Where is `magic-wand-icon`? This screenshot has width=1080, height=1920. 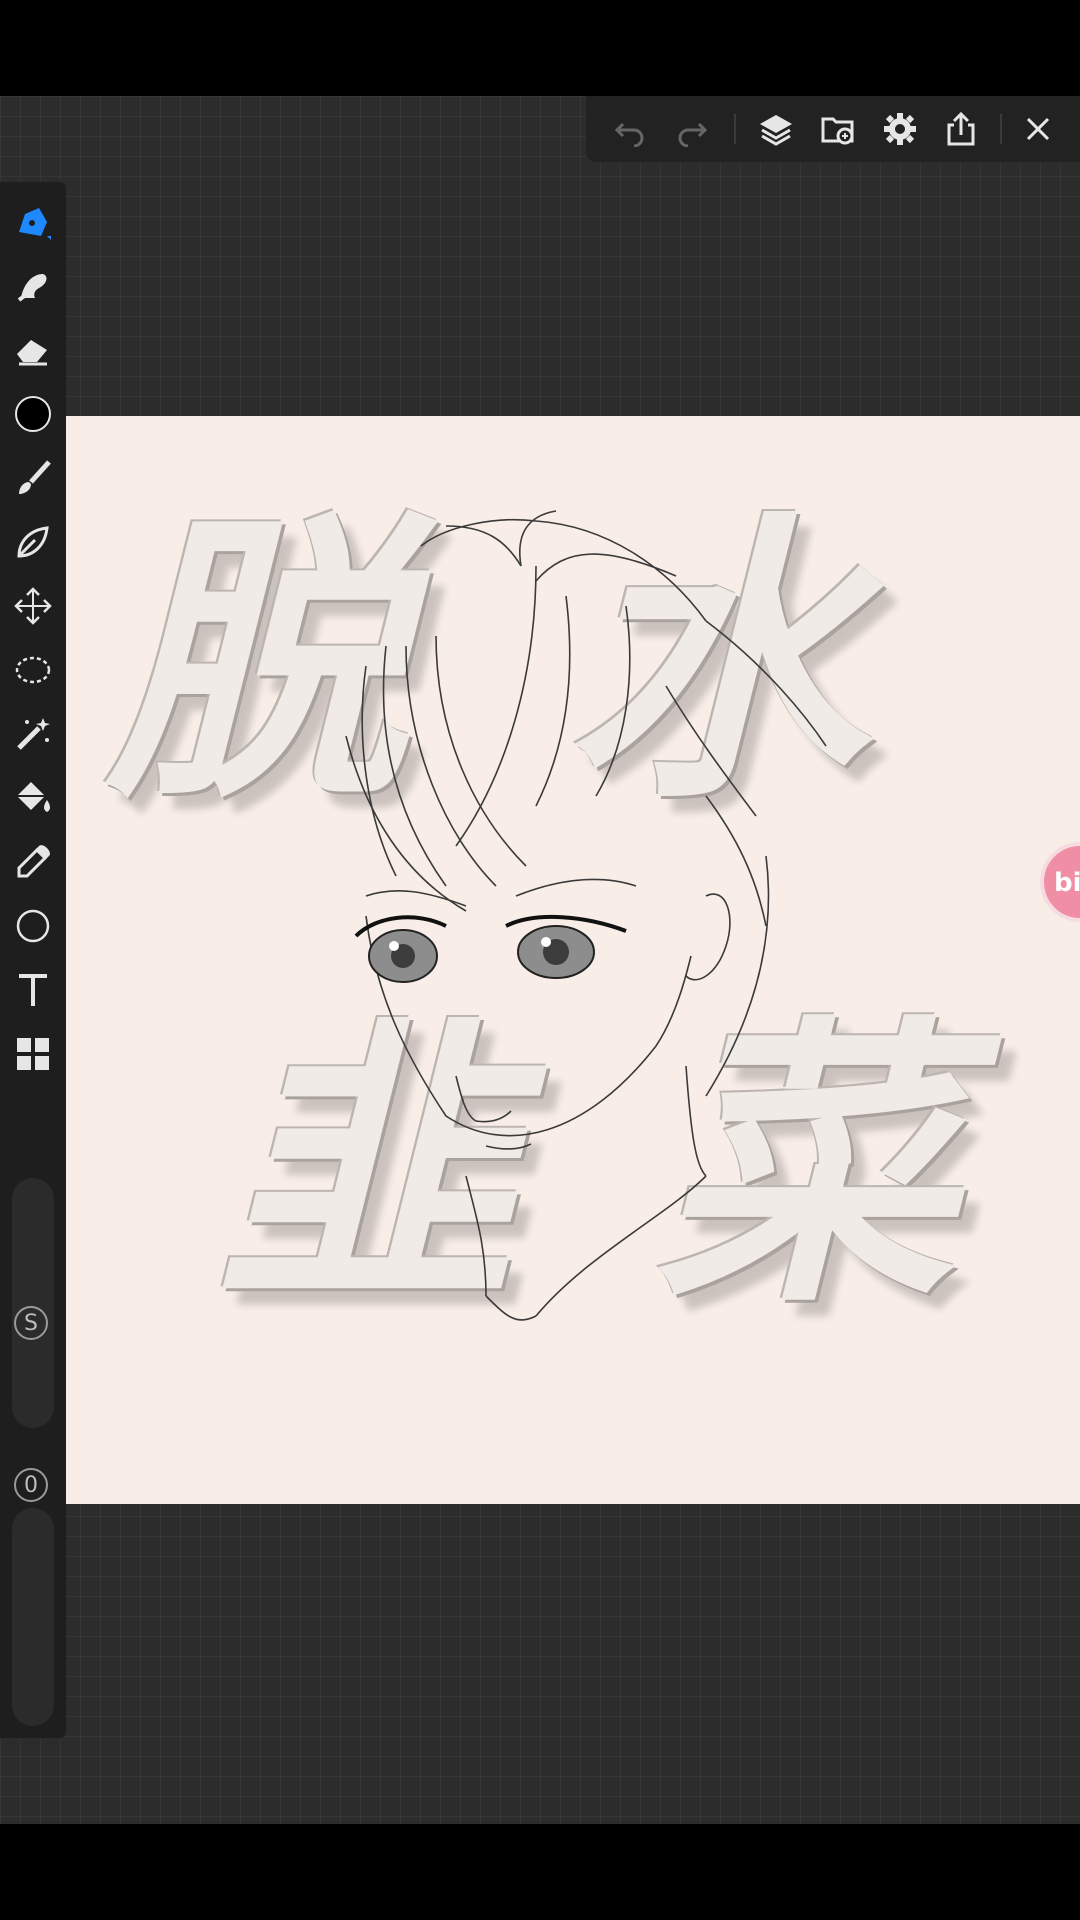
magic-wand-icon is located at coordinates (33, 734).